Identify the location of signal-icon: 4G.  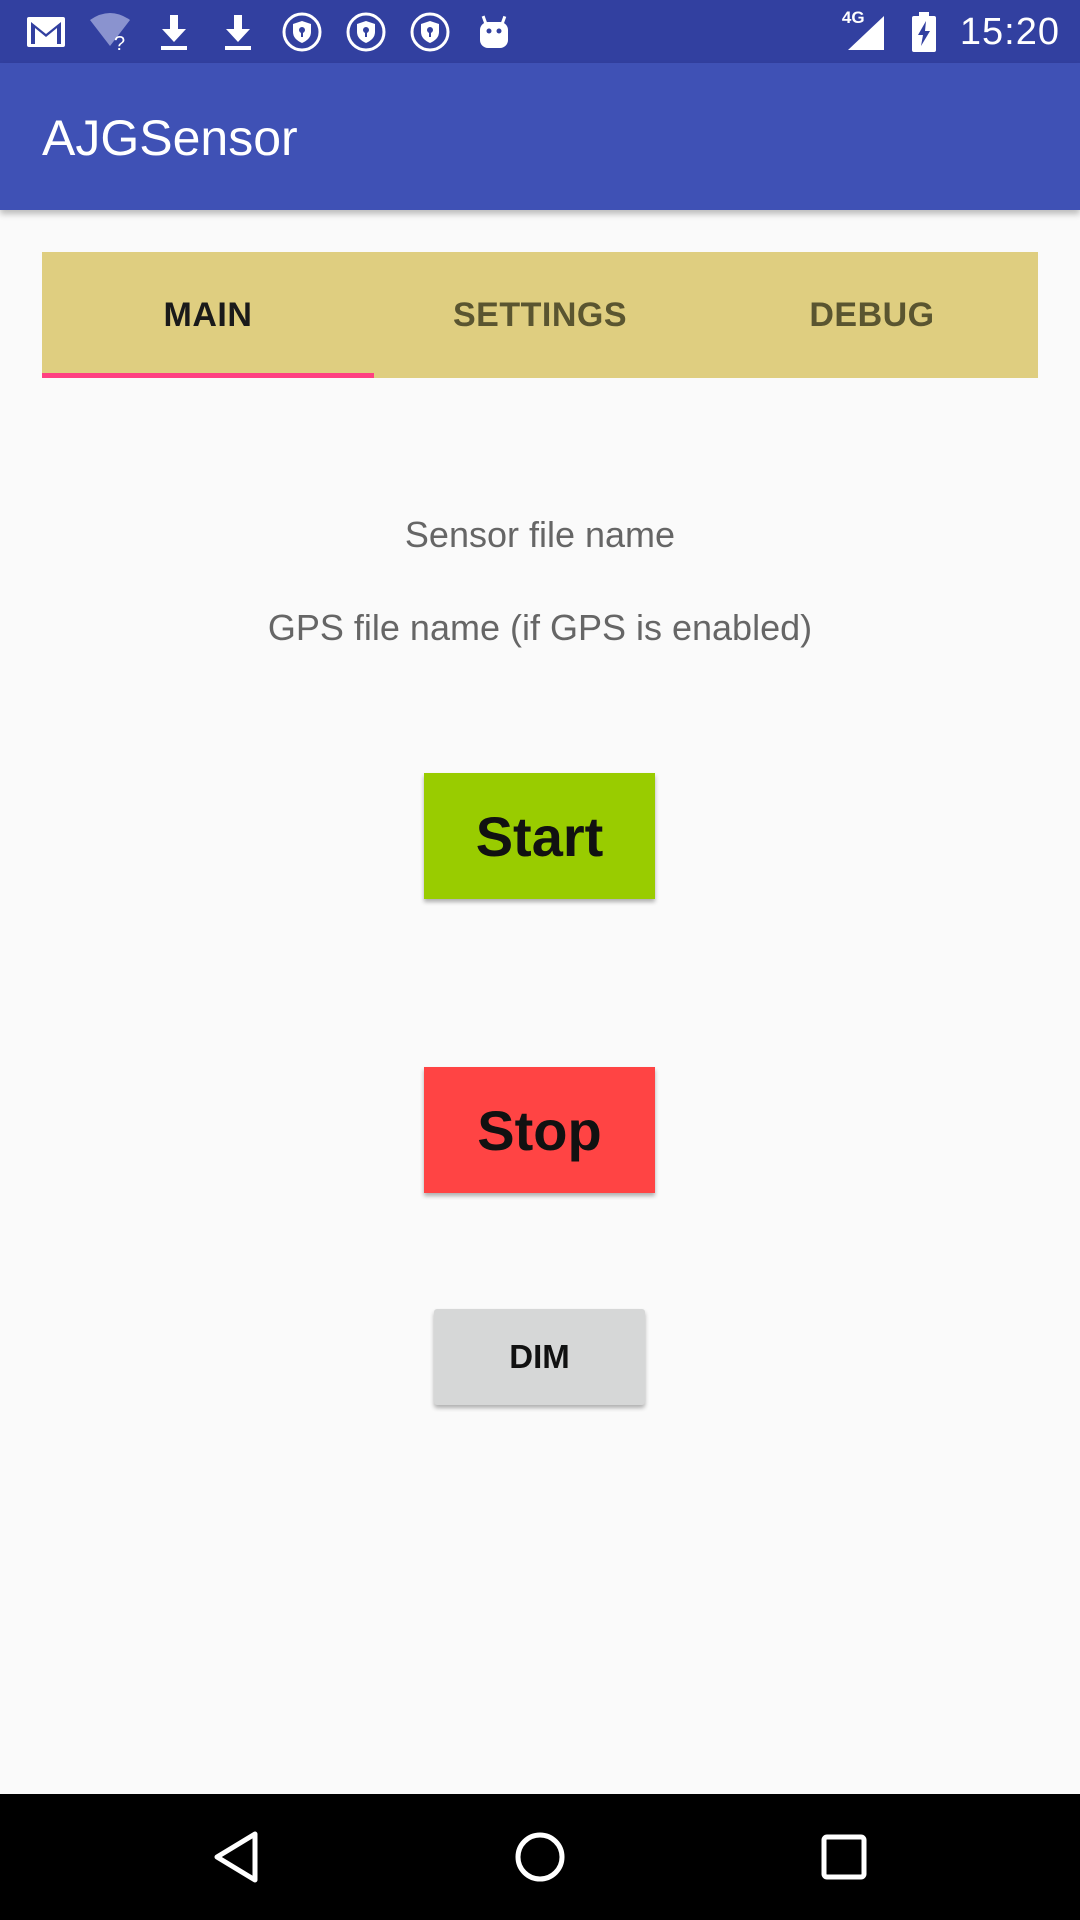
(864, 31).